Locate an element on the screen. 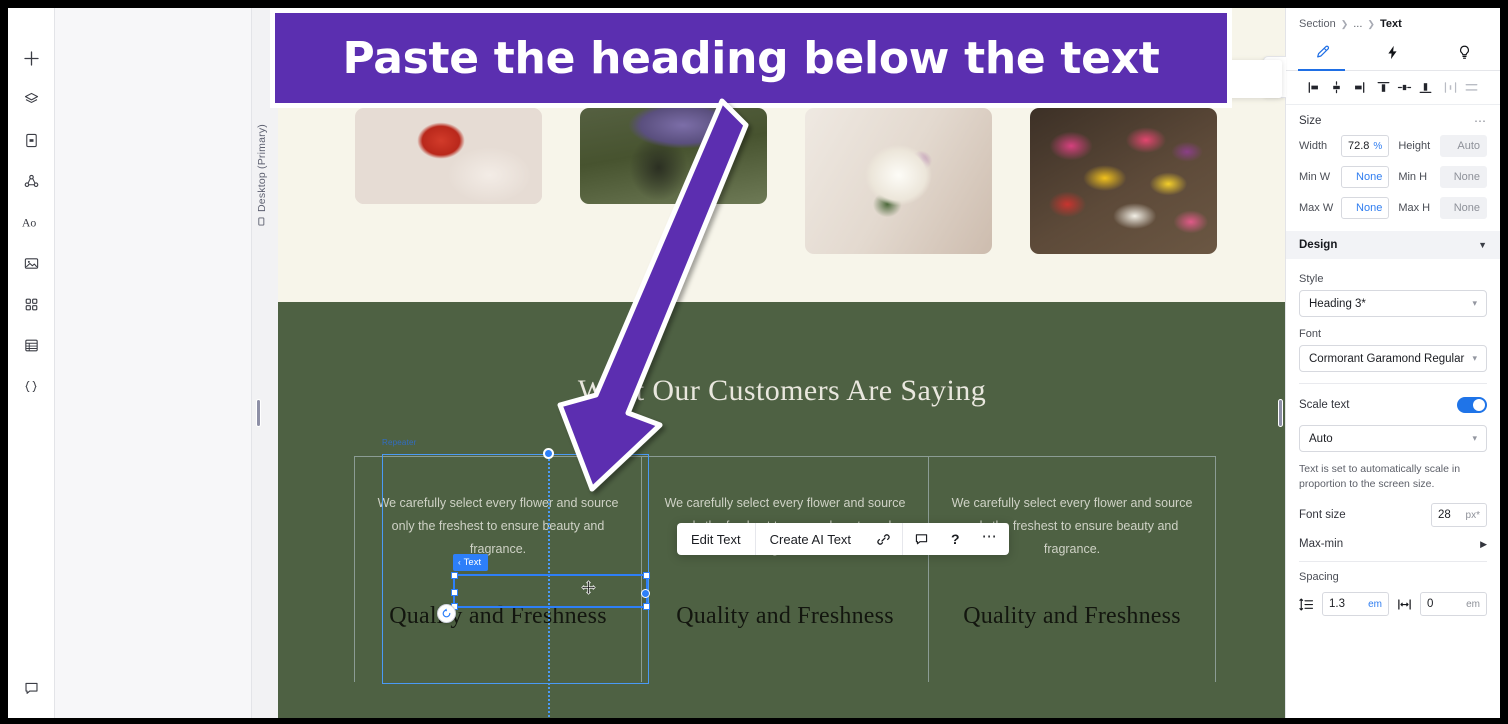  min-height-field: Min H None is located at coordinates (1442, 177).